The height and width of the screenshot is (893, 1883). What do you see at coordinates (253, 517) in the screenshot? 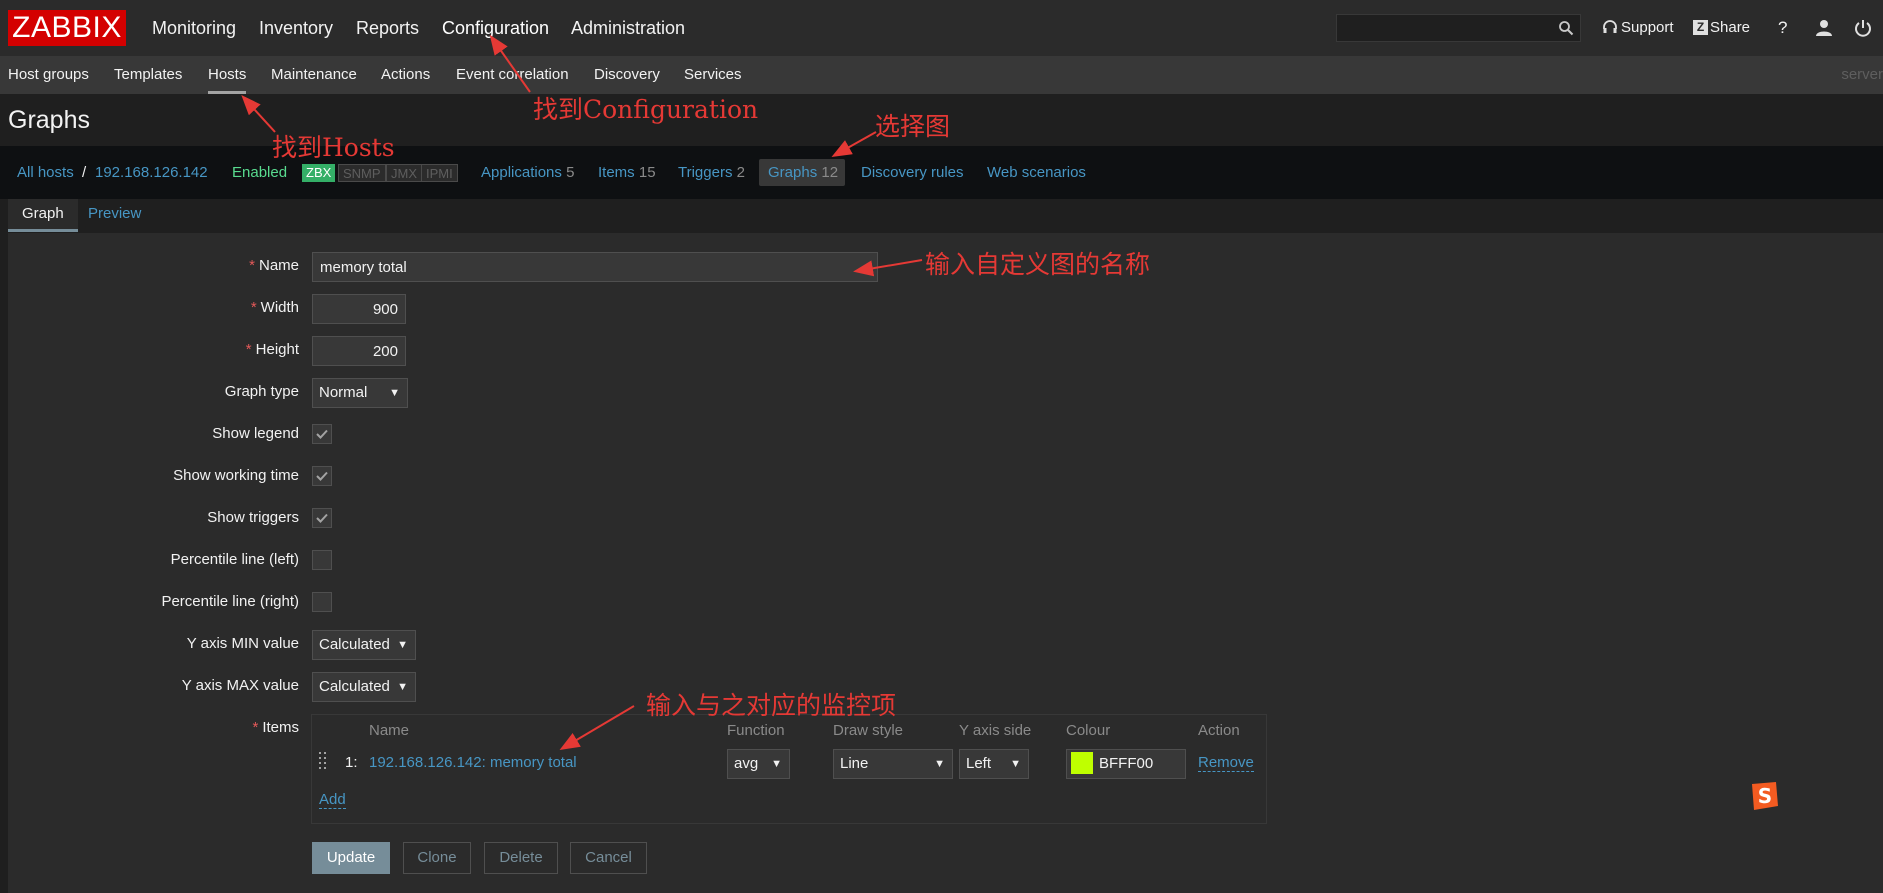
I see `show-triggers-label: Show triggers` at bounding box center [253, 517].